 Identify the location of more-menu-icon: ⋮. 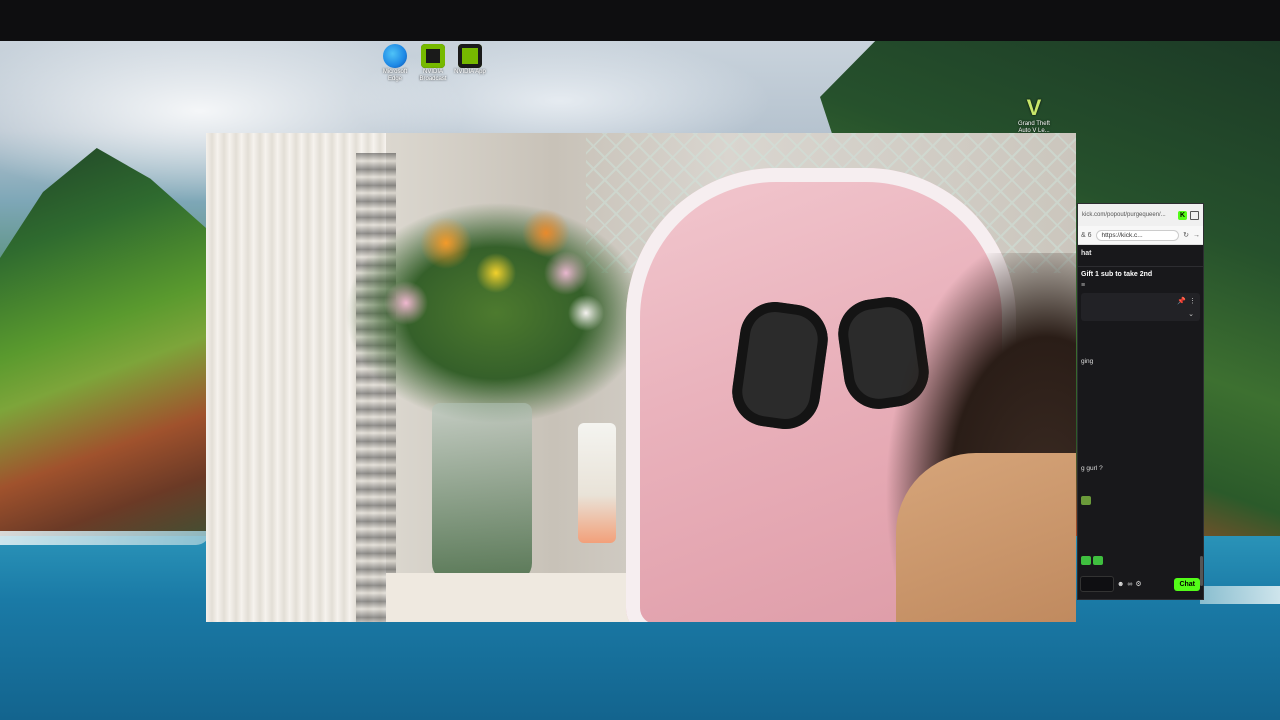
(1192, 301).